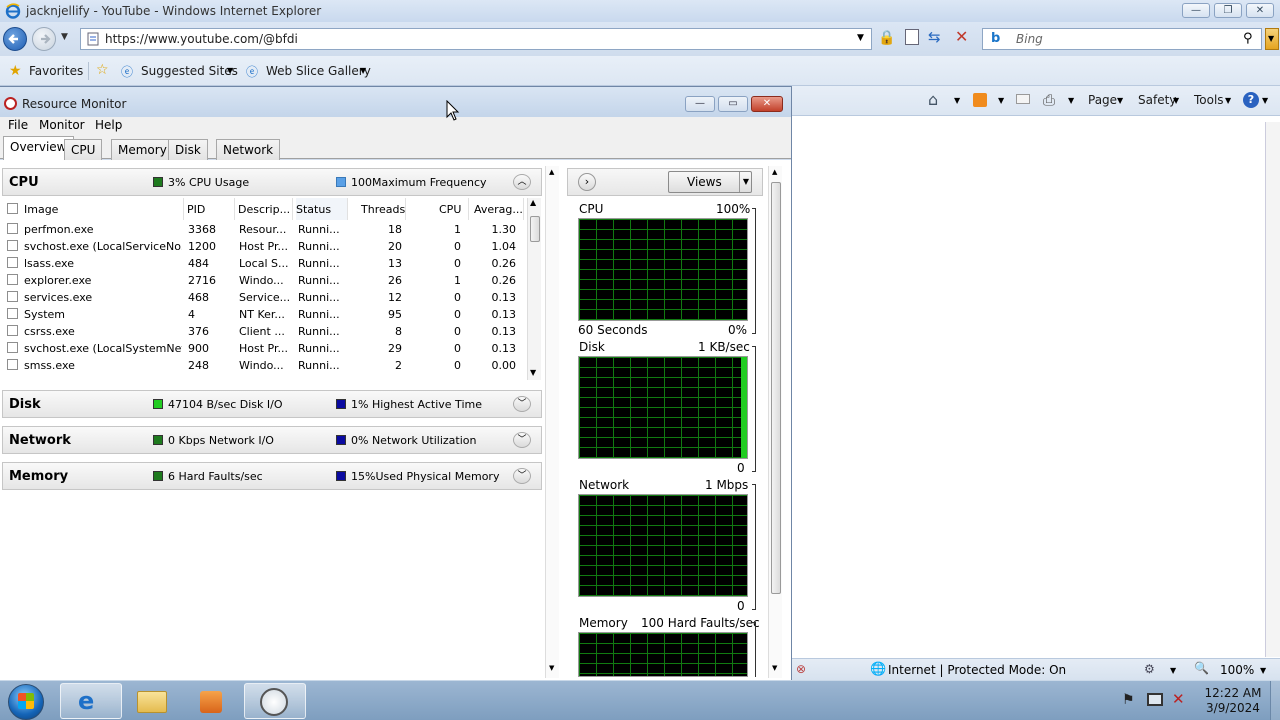  What do you see at coordinates (1157, 100) in the screenshot?
I see `safety-menu: Safety` at bounding box center [1157, 100].